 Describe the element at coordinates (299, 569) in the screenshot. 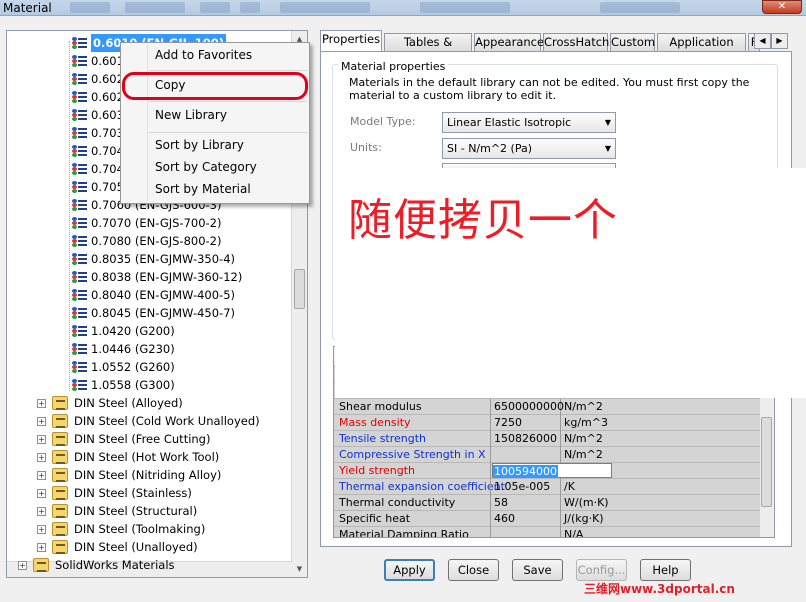

I see `scroll-down-icon: ▼` at that location.